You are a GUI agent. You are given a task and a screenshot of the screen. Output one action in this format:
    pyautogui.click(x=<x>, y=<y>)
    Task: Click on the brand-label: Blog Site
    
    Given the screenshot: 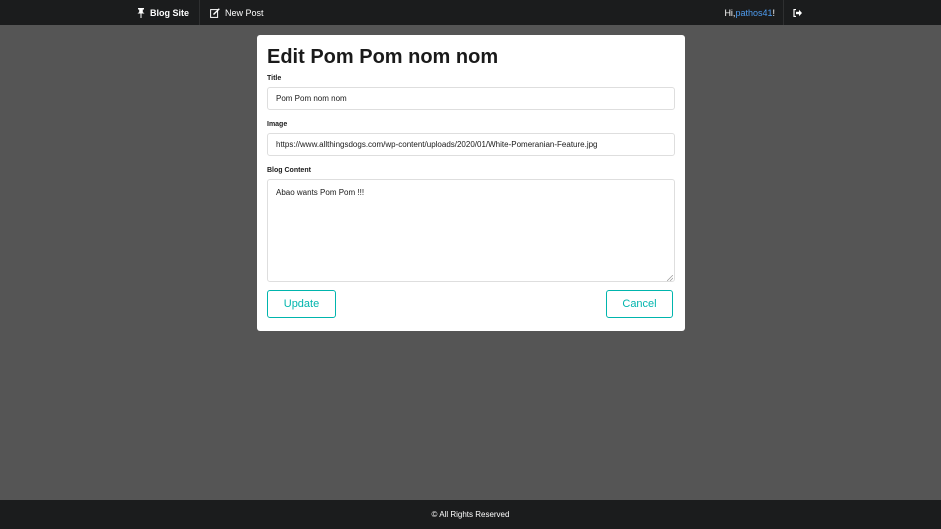 What is the action you would take?
    pyautogui.click(x=170, y=12)
    